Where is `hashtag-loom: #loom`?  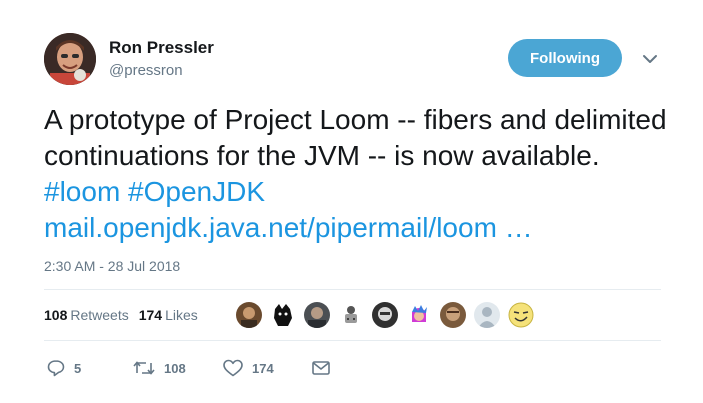
hashtag-loom: #loom is located at coordinates (82, 191).